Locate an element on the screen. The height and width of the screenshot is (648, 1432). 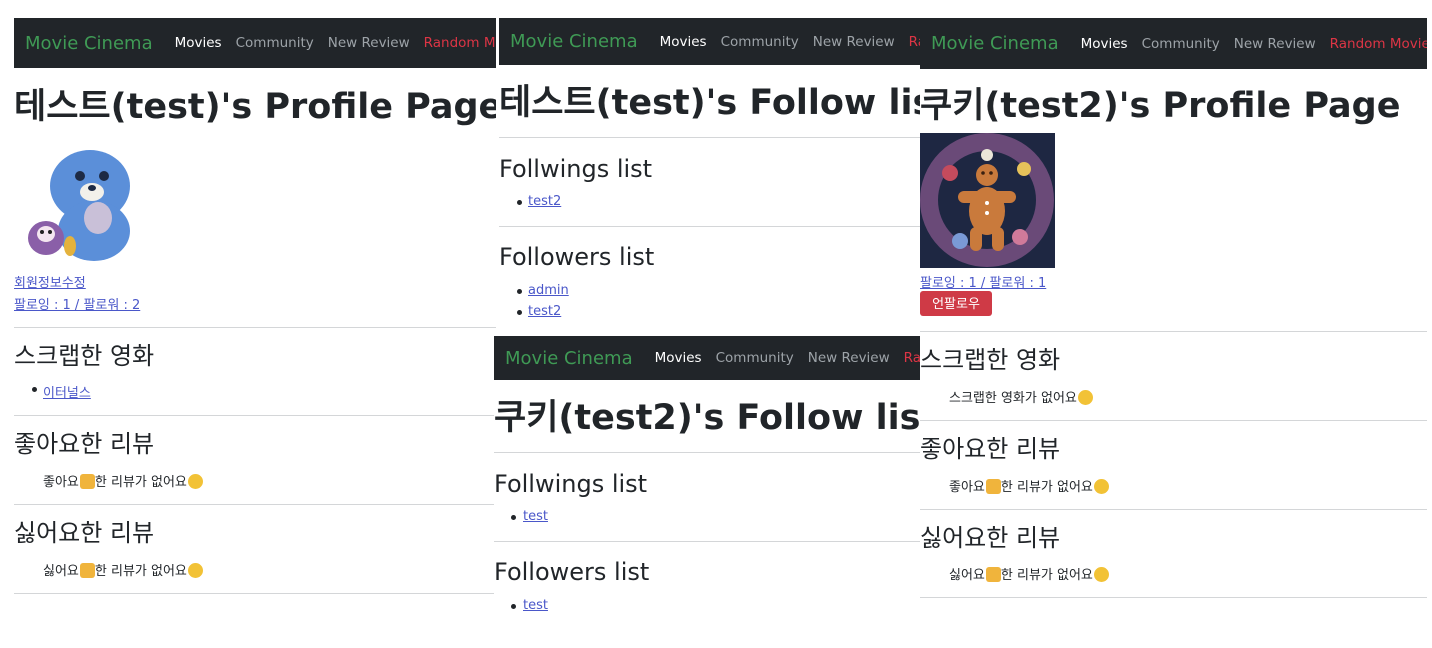
scrap-empty-message: 스크랩한 영화가 없어요 is located at coordinates (1021, 396).